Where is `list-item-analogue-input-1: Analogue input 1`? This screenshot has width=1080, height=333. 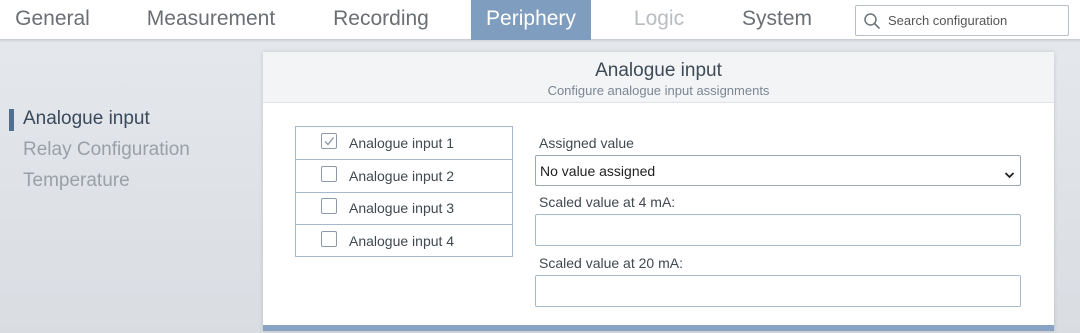 list-item-analogue-input-1: Analogue input 1 is located at coordinates (404, 143).